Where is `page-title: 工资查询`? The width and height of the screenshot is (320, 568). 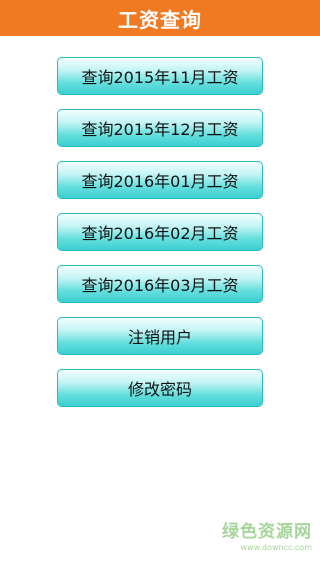 page-title: 工资查询 is located at coordinates (160, 19).